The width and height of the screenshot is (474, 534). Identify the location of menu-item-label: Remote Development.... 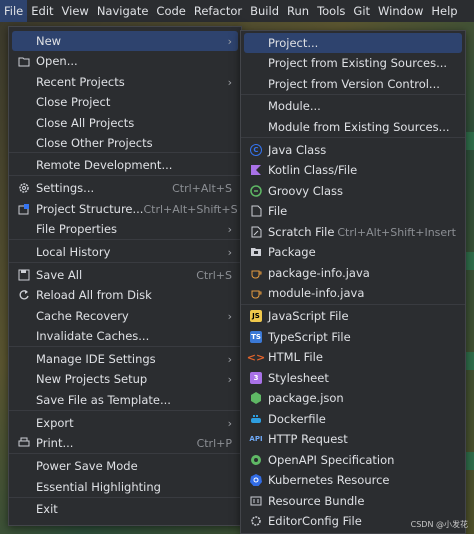
(104, 165).